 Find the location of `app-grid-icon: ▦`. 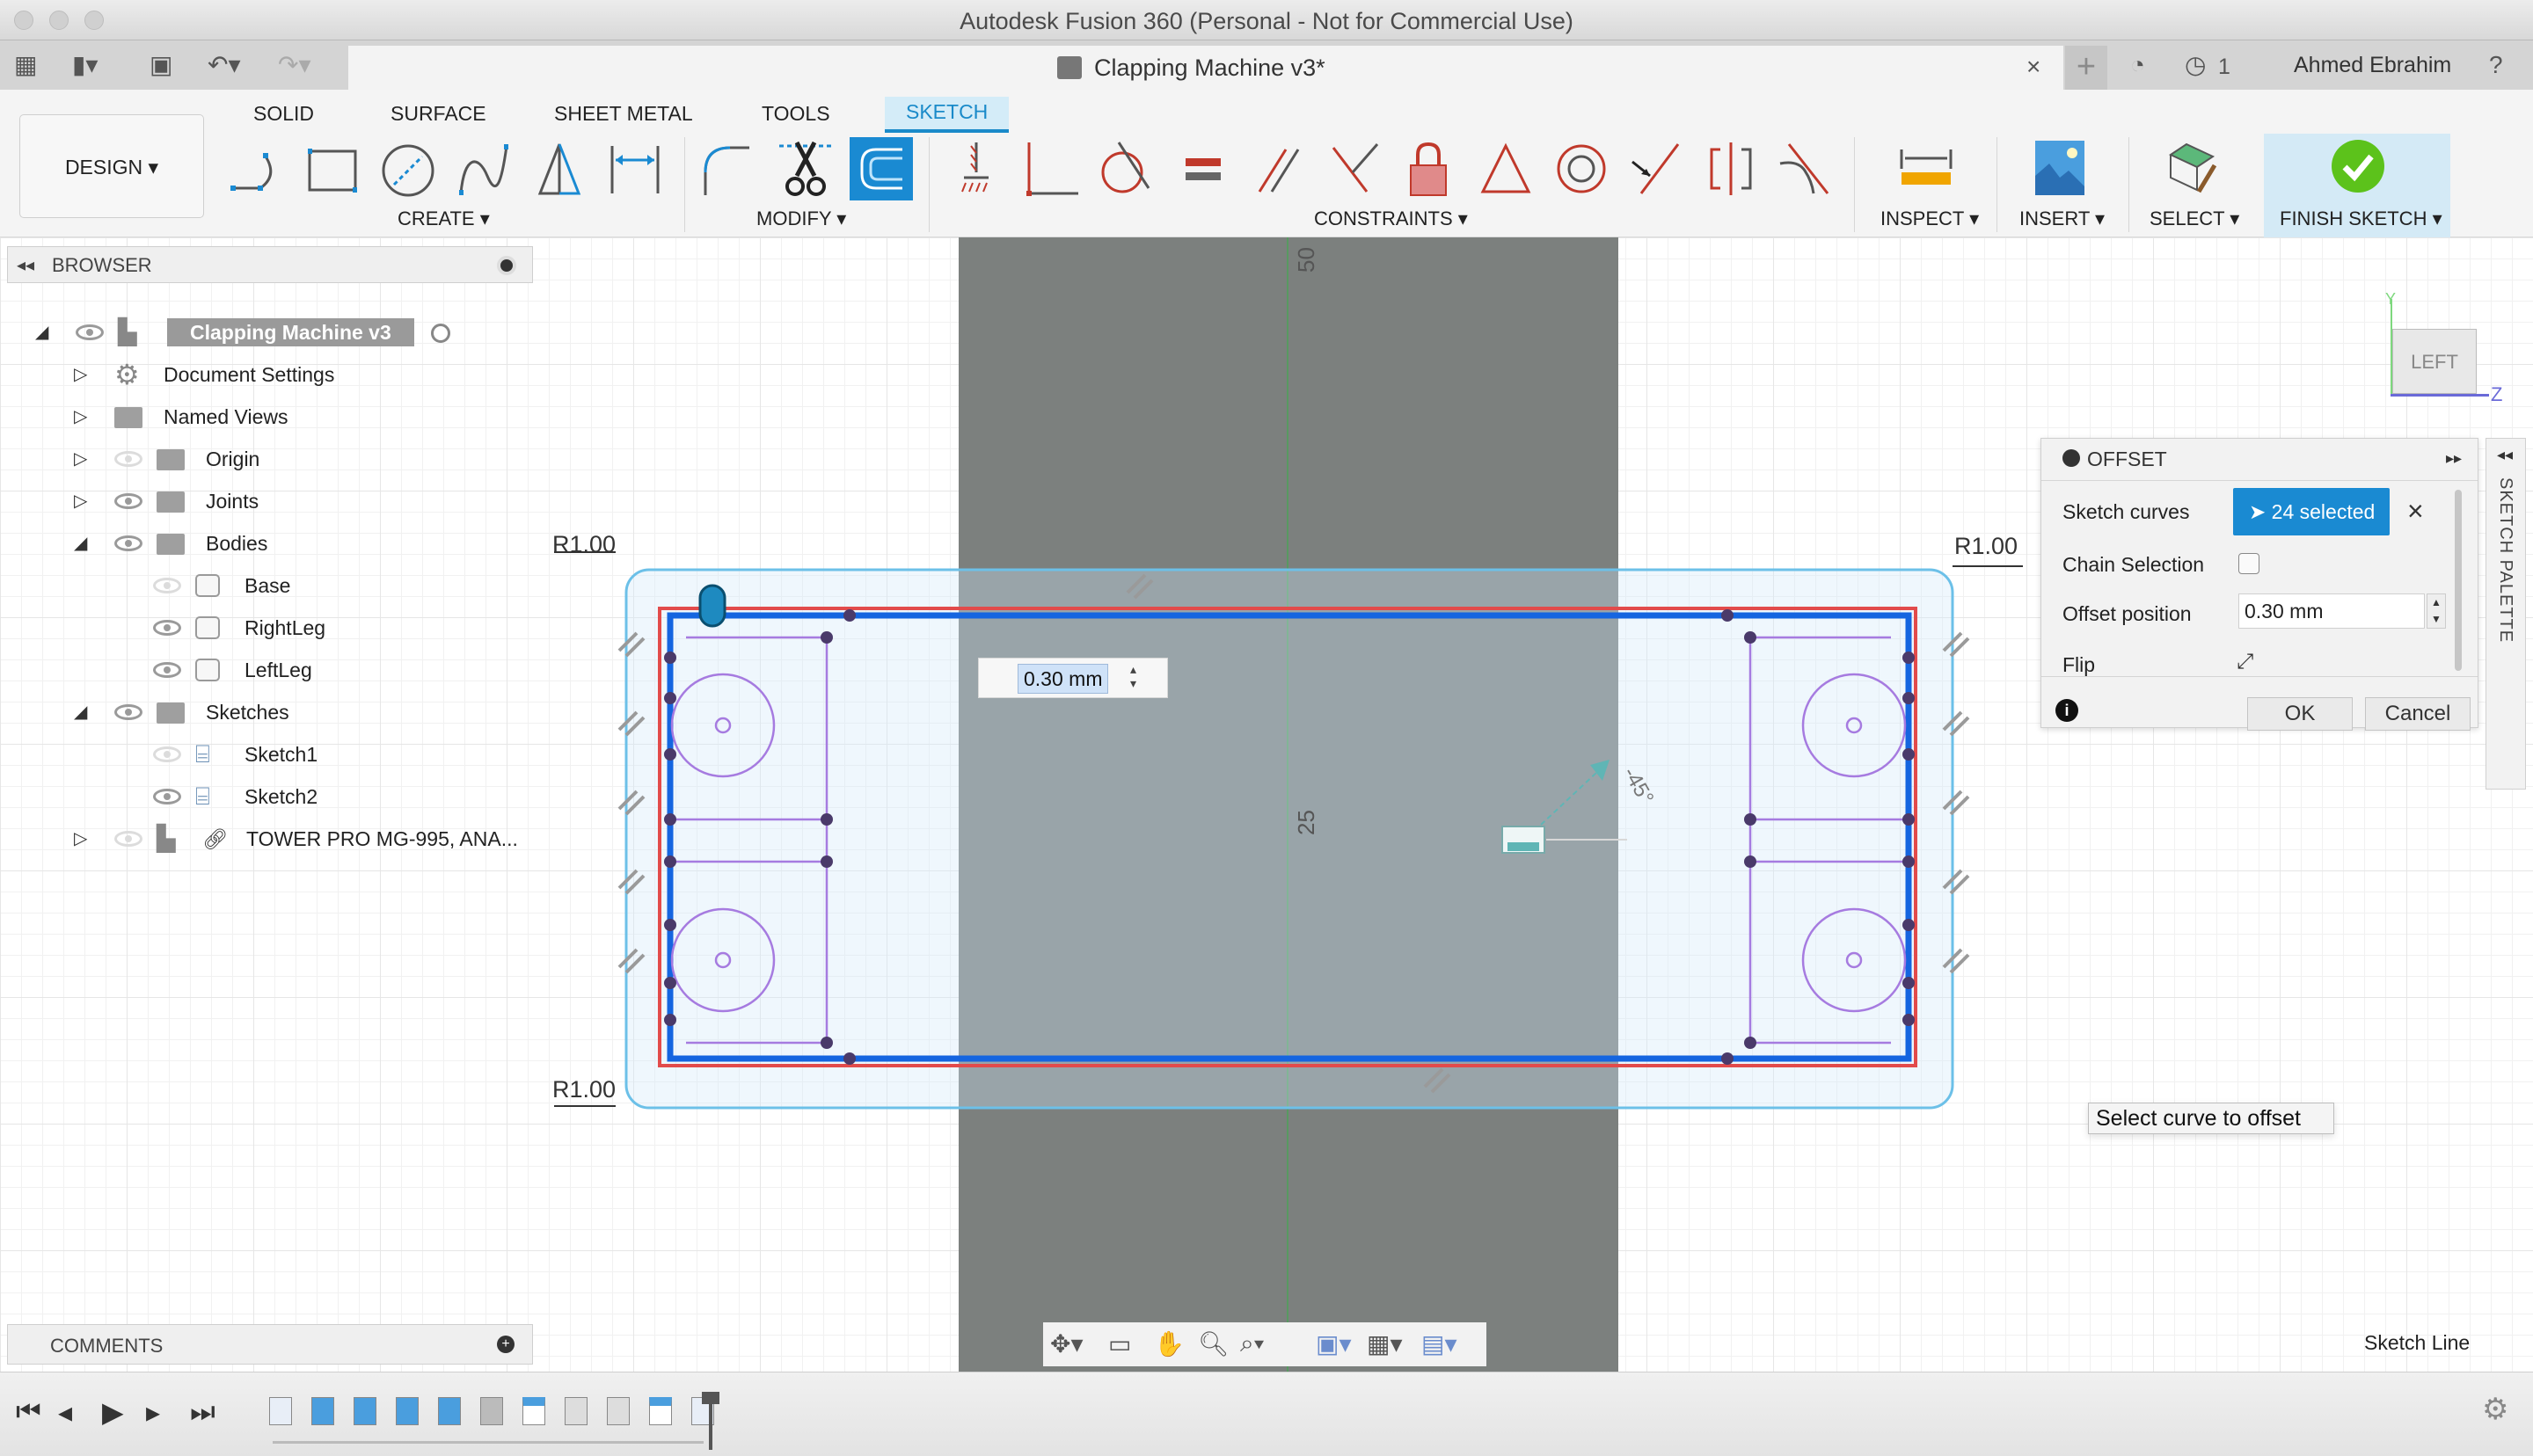

app-grid-icon: ▦ is located at coordinates (26, 65).